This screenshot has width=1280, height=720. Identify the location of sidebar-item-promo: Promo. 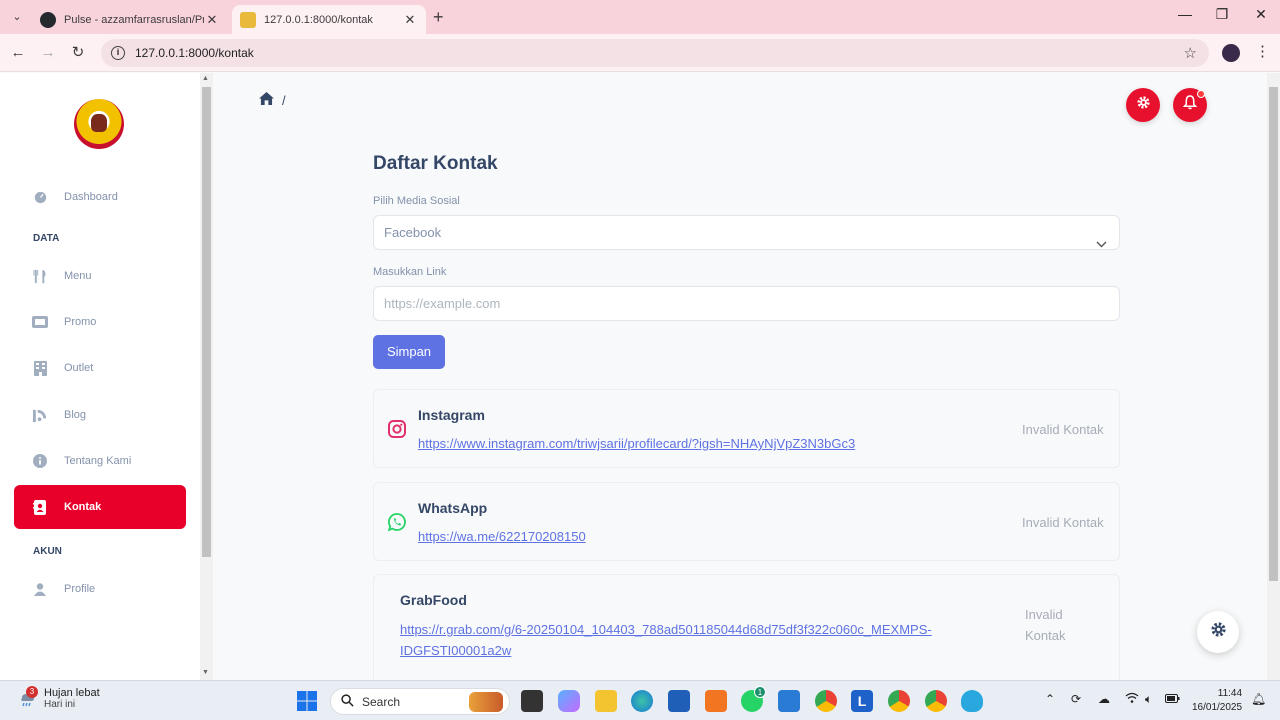
(100, 322).